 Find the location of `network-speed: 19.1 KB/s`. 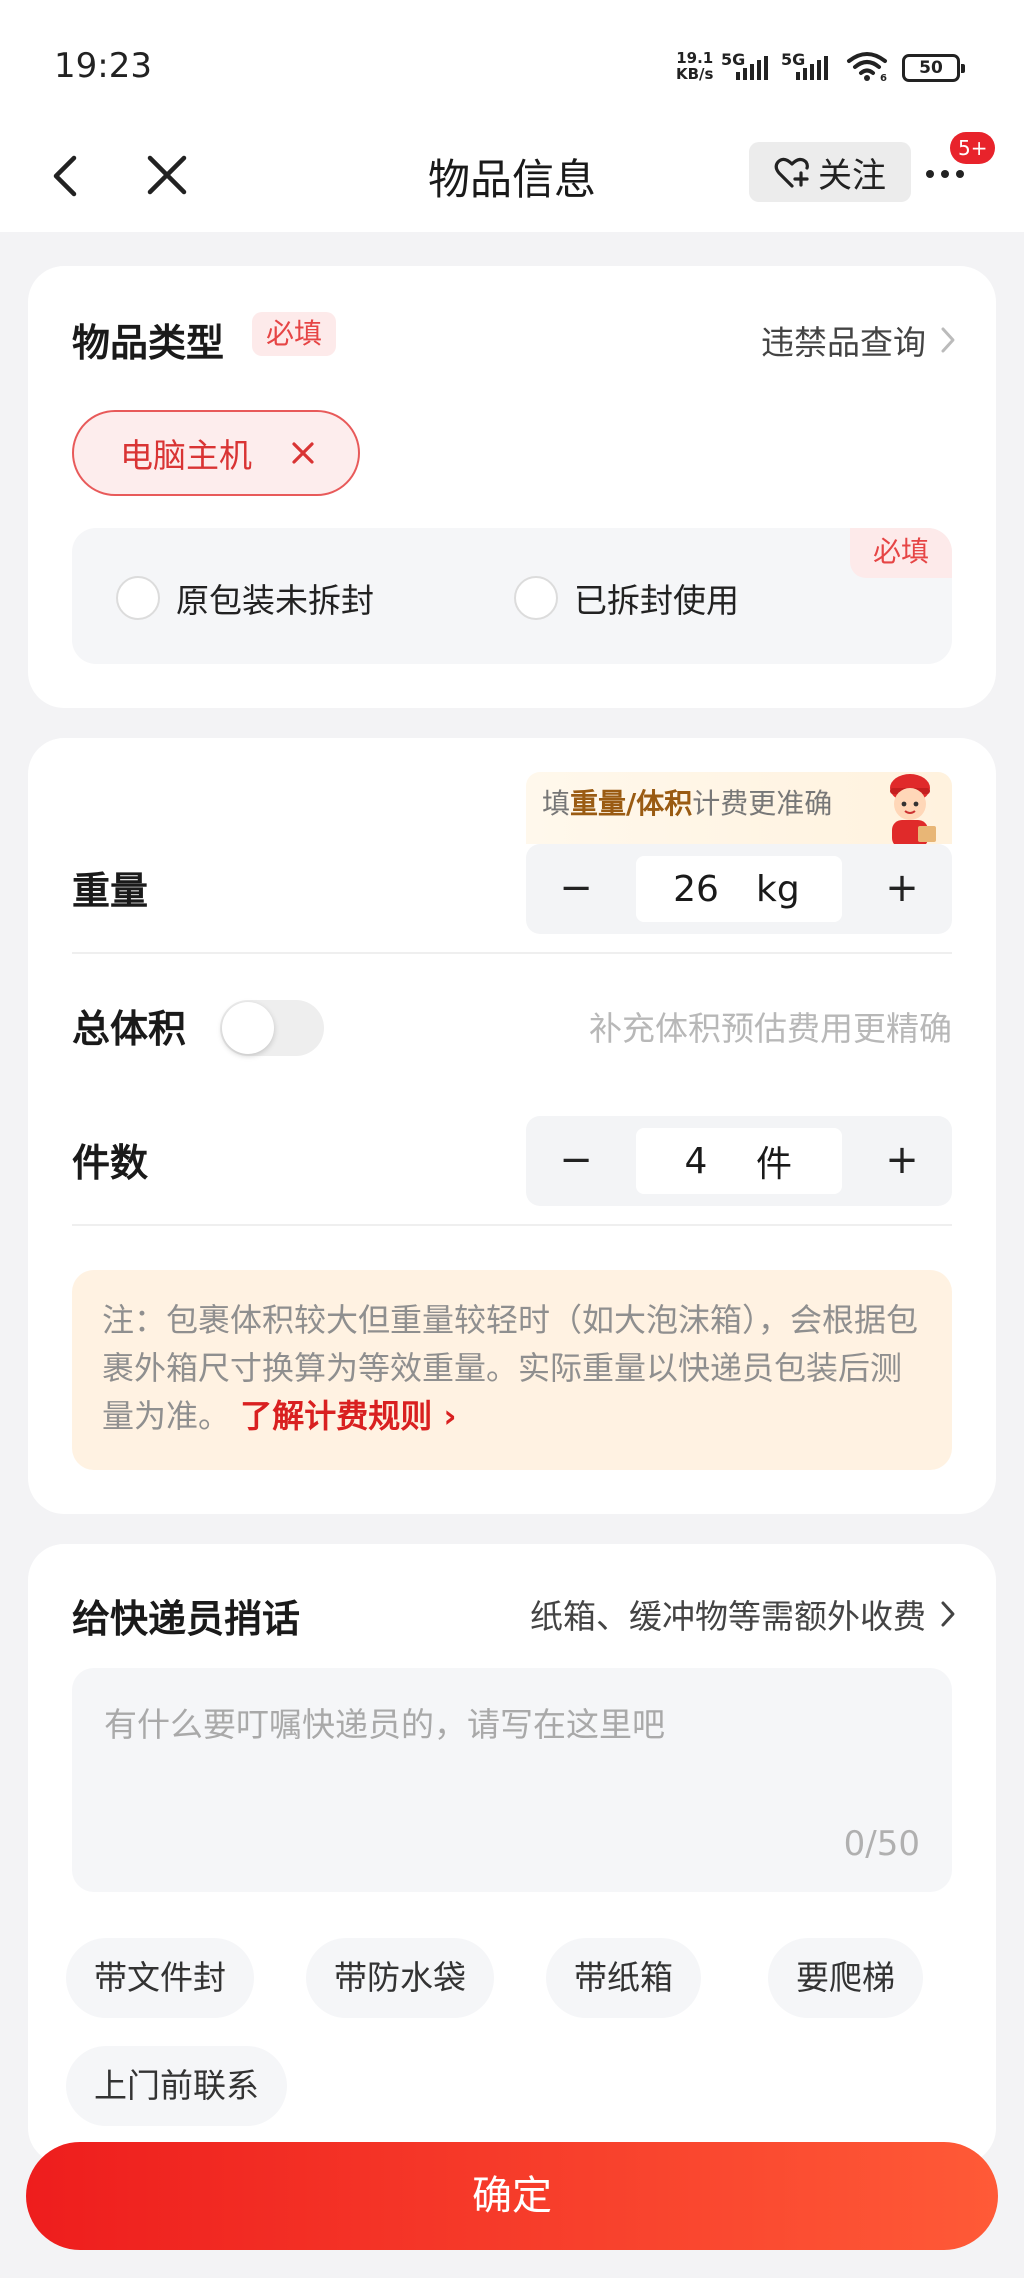

network-speed: 19.1 KB/s is located at coordinates (694, 66).